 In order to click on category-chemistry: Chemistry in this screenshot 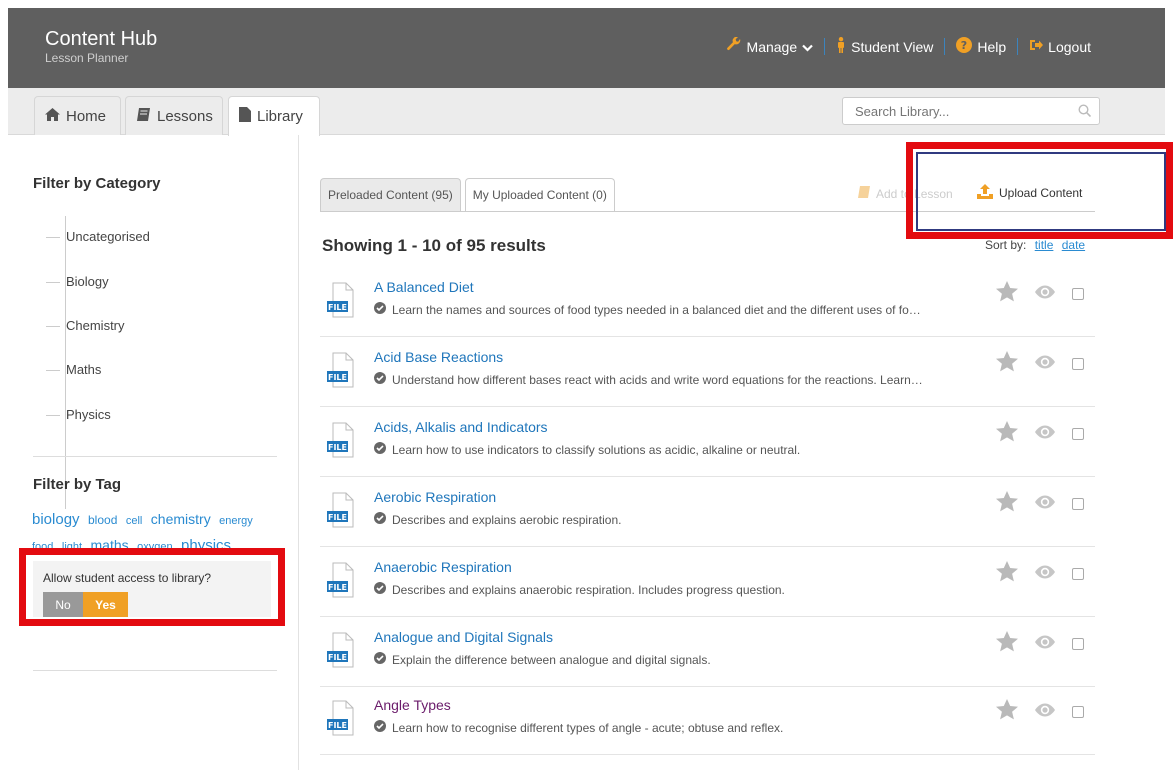, I will do `click(85, 325)`.